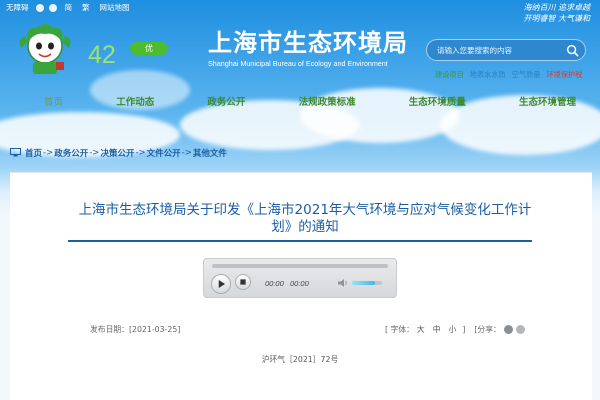 Image resolution: width=600 pixels, height=400 pixels. Describe the element at coordinates (520, 329) in the screenshot. I see `weibo-share-icon` at that location.